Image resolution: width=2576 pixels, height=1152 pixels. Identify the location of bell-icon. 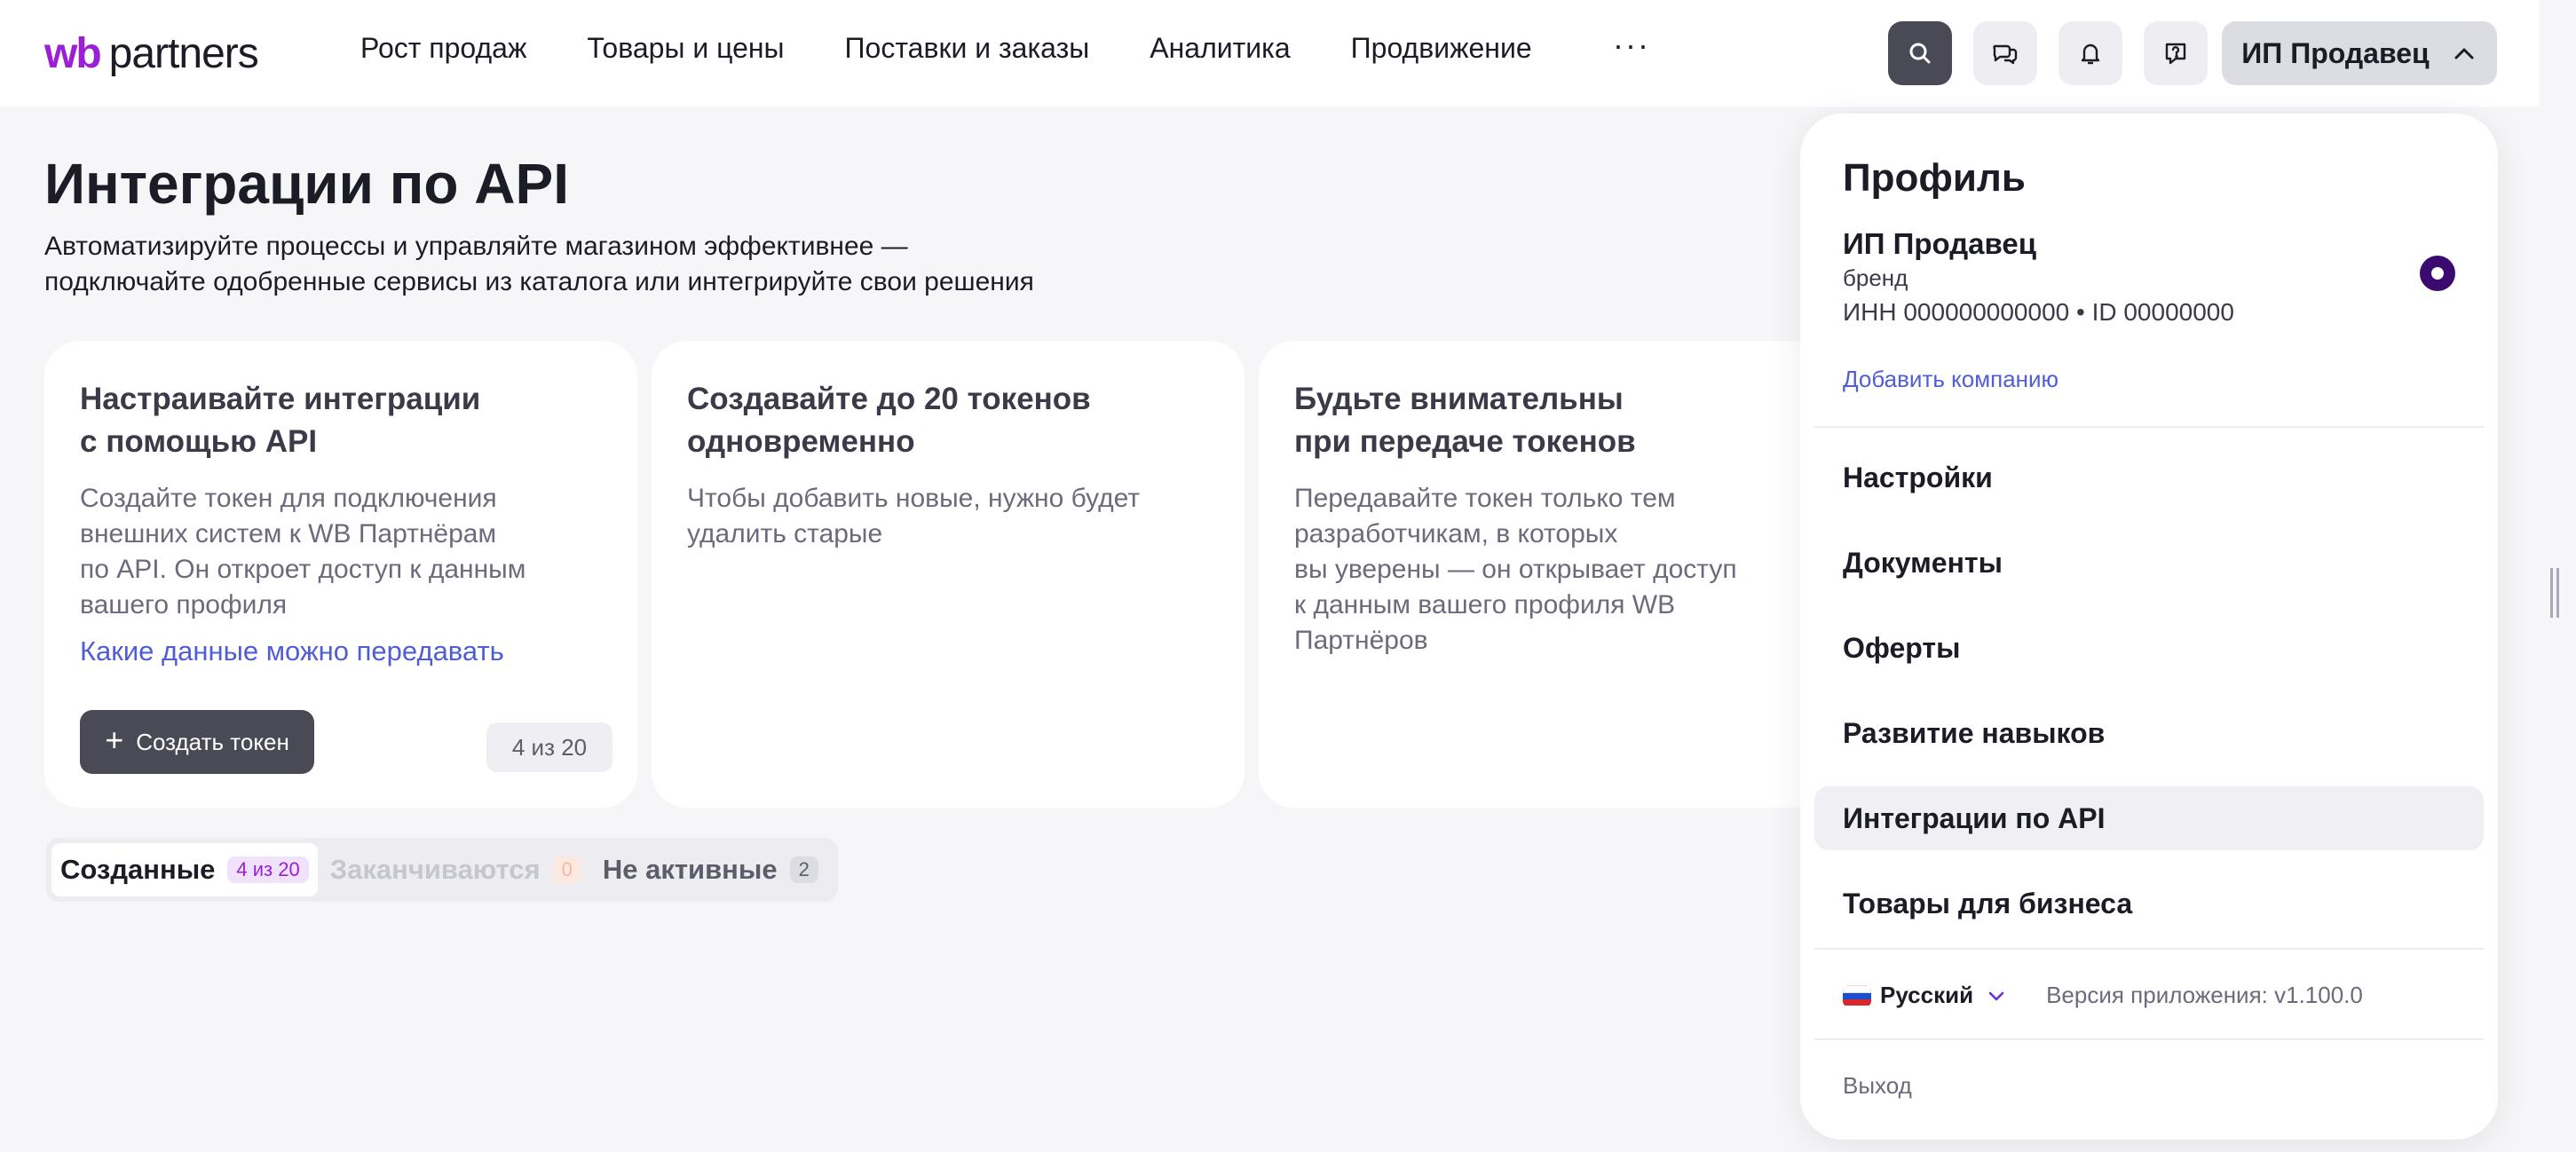
(2090, 54).